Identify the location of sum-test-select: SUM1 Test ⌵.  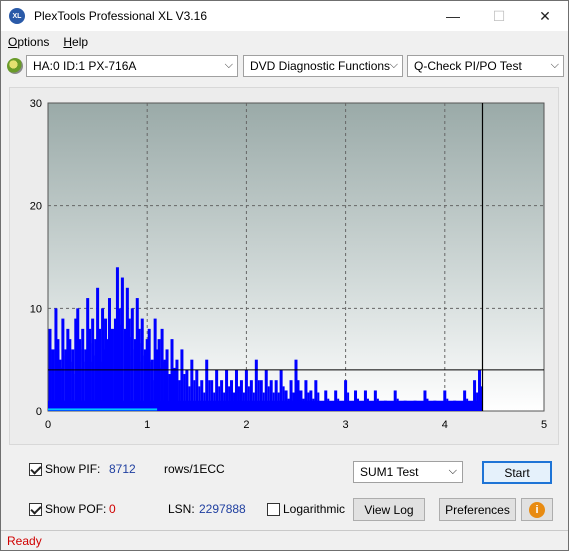
(408, 472).